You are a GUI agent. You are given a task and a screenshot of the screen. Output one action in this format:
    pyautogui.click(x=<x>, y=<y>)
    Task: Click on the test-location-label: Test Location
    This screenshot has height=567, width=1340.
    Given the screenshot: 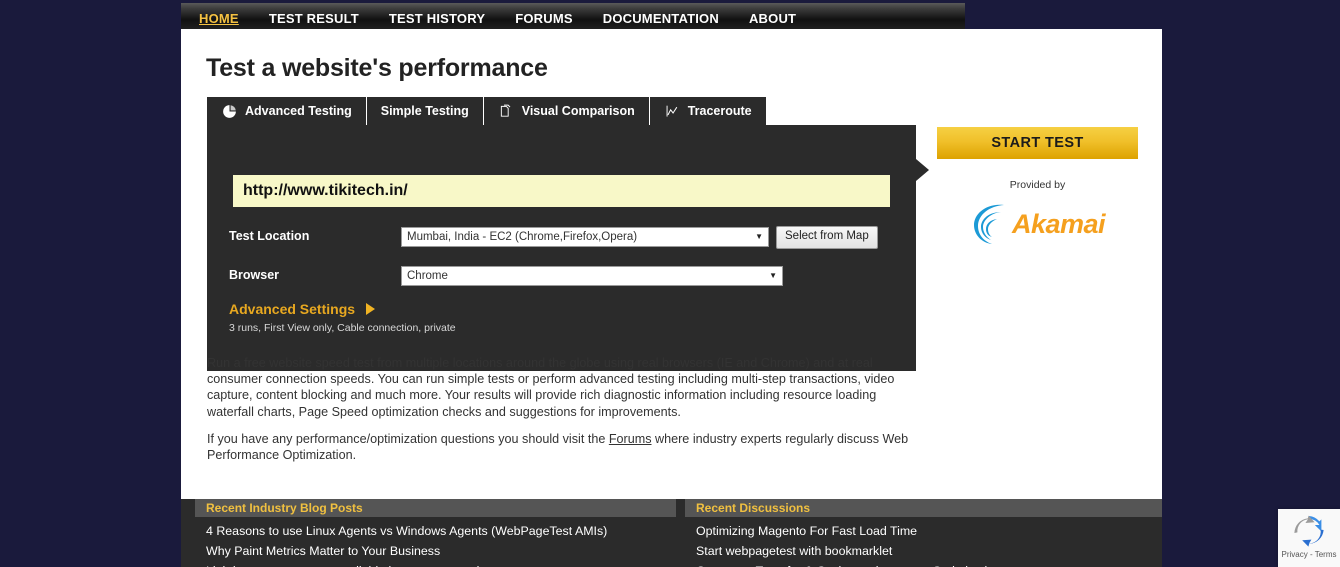 What is the action you would take?
    pyautogui.click(x=269, y=236)
    